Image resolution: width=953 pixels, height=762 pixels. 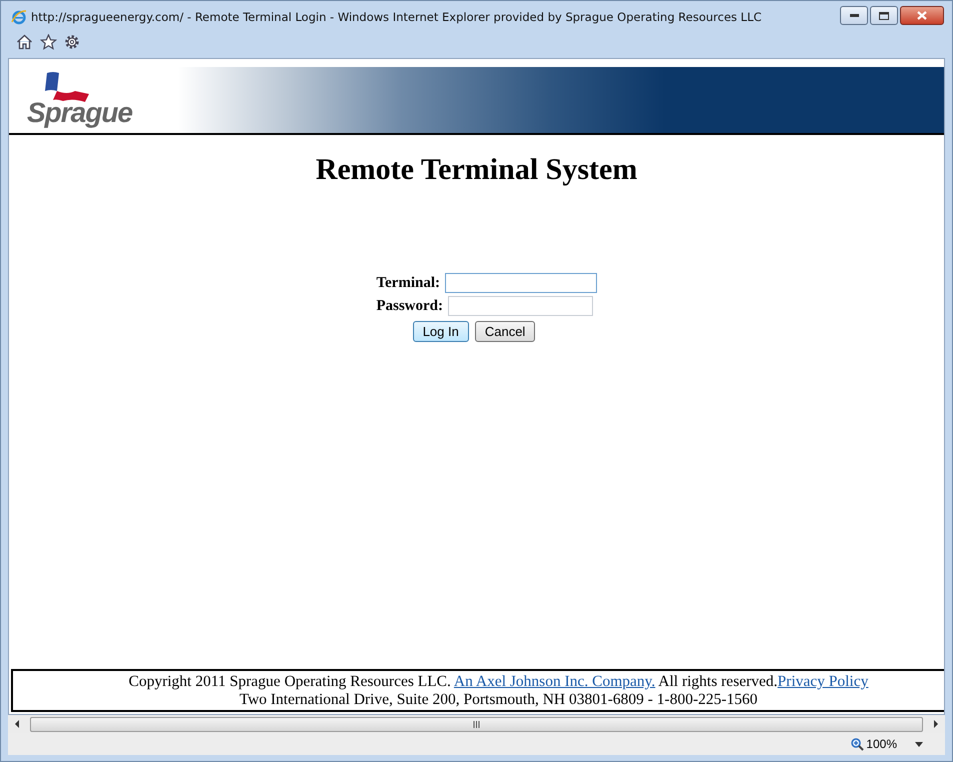 What do you see at coordinates (72, 42) in the screenshot?
I see `settings-icon` at bounding box center [72, 42].